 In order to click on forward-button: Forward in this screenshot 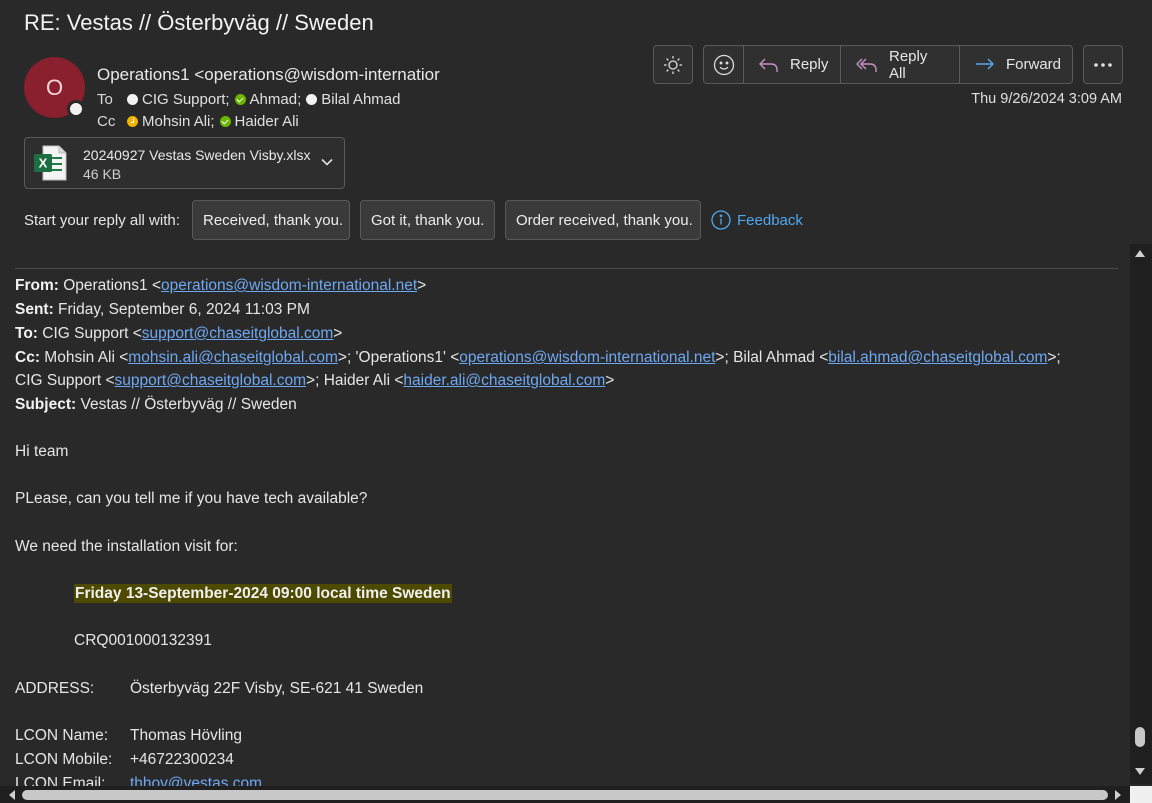, I will do `click(1016, 64)`.